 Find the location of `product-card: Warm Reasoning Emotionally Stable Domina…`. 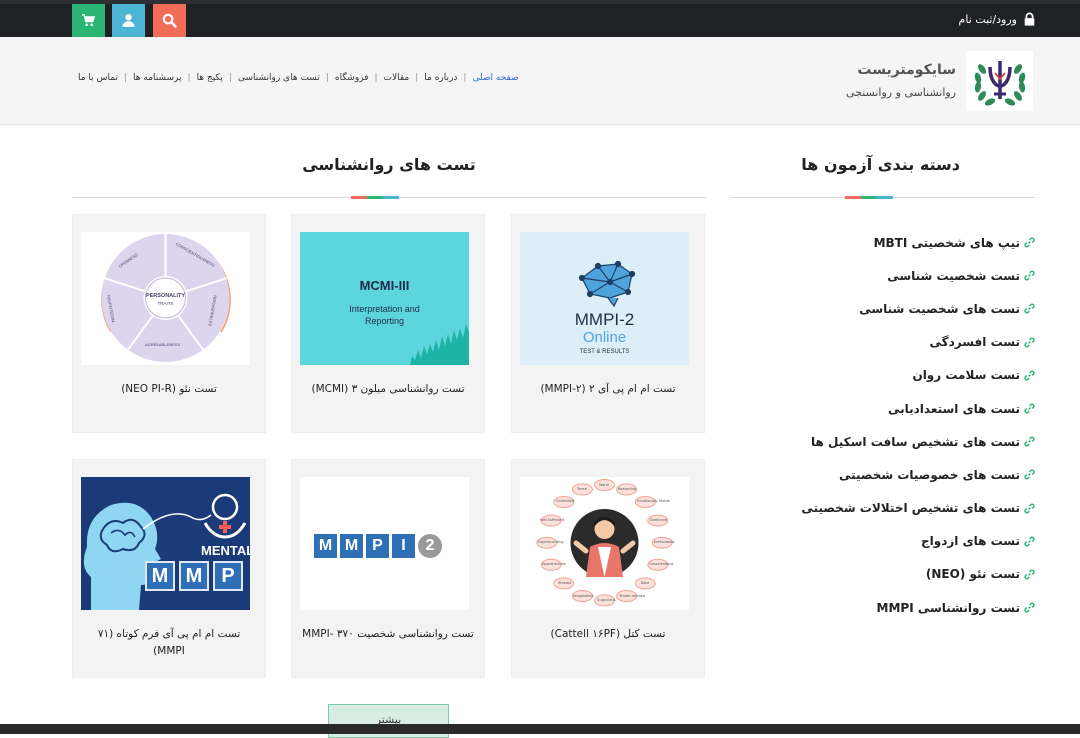

product-card: Warm Reasoning Emotionally Stable Domina… is located at coordinates (608, 568).